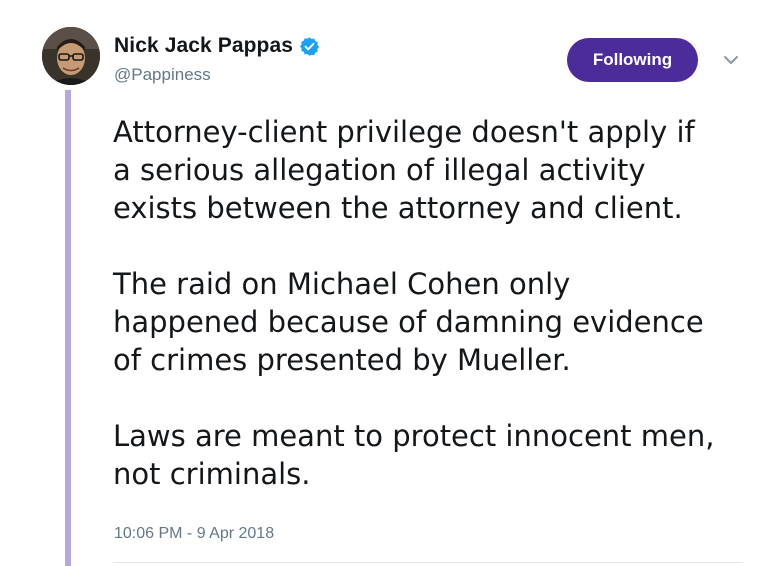 The image size is (780, 566). I want to click on tweet-line: of crimes presented by Mueller., so click(342, 360).